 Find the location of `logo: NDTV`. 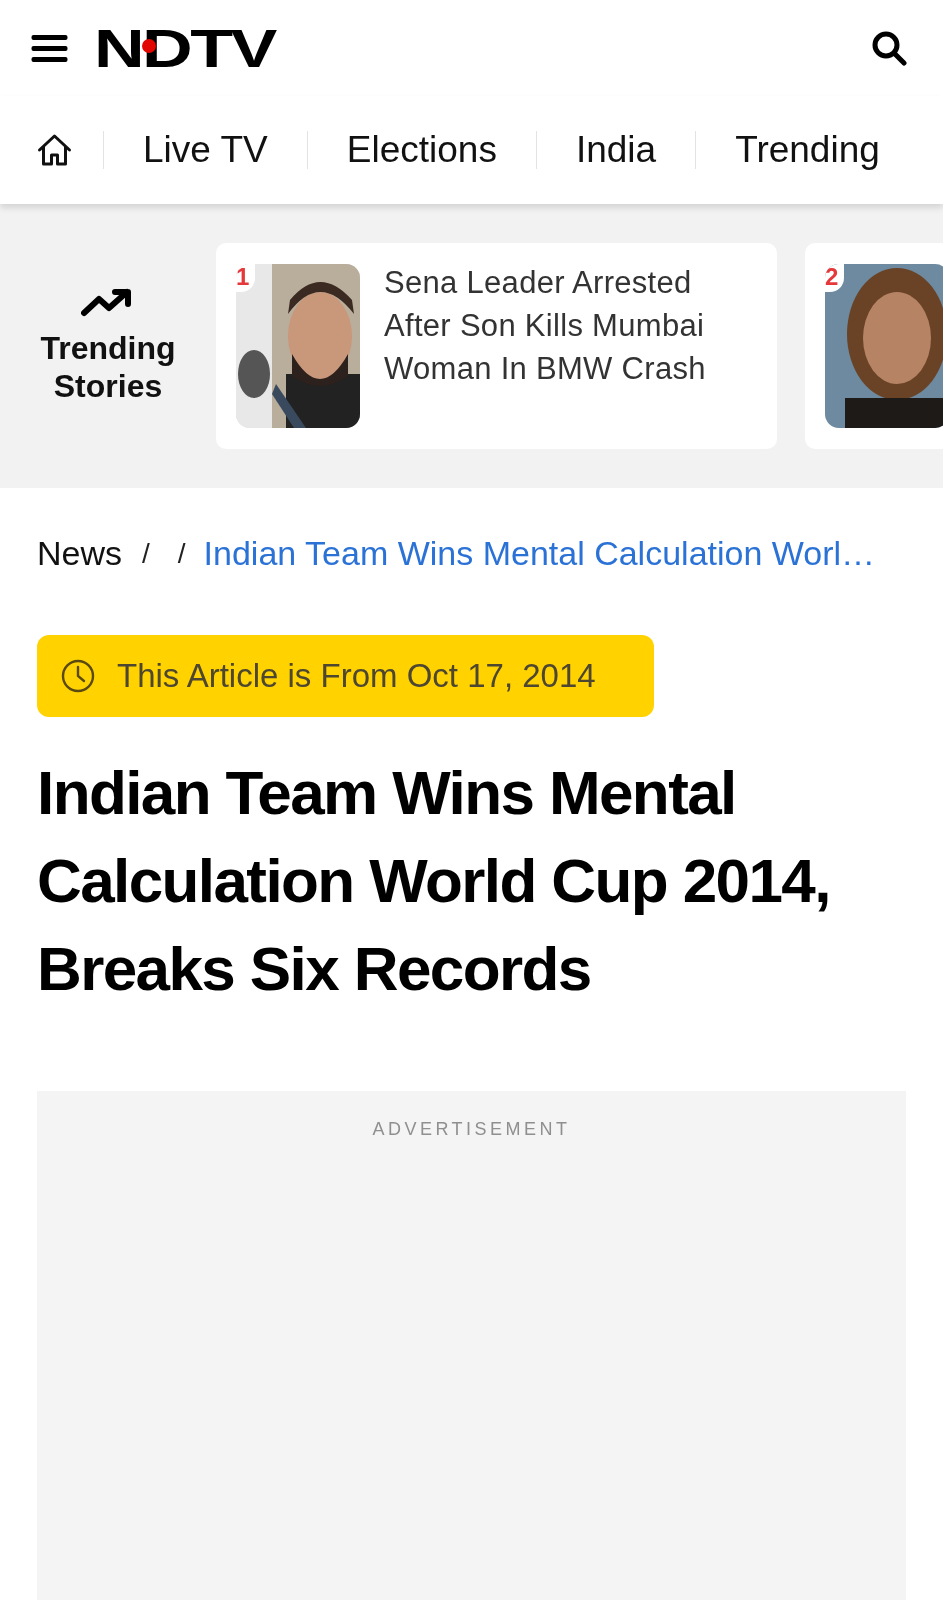

logo: NDTV is located at coordinates (184, 48).